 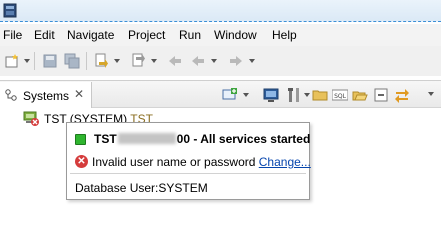 I want to click on tab-systems: Systems ✕, so click(x=46, y=95).